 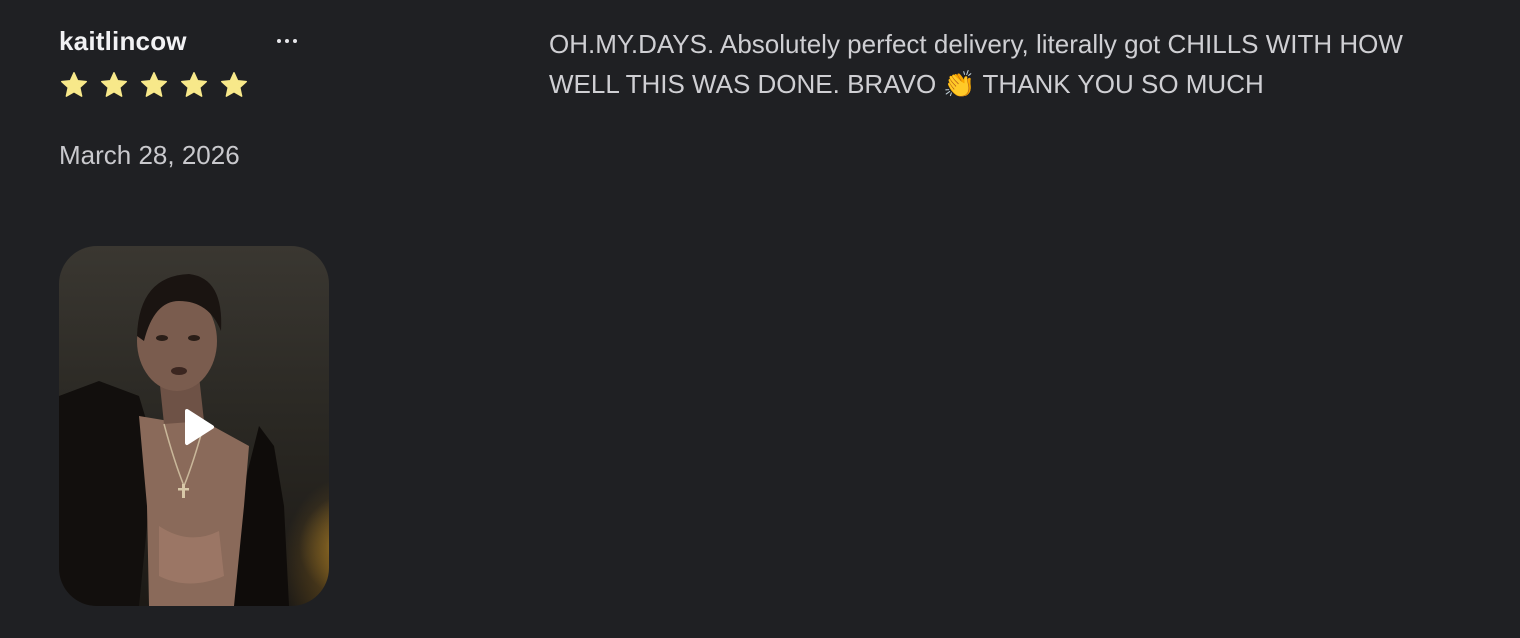 I want to click on review-text-part2: THANK YOU SO MUCH, so click(x=1119, y=84).